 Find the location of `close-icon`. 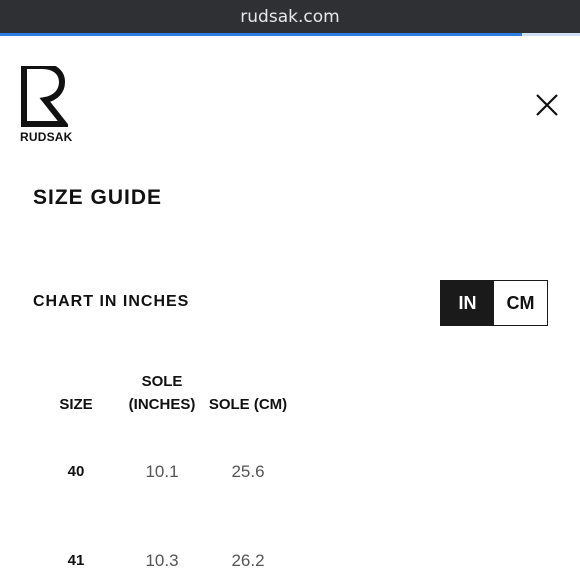

close-icon is located at coordinates (547, 105).